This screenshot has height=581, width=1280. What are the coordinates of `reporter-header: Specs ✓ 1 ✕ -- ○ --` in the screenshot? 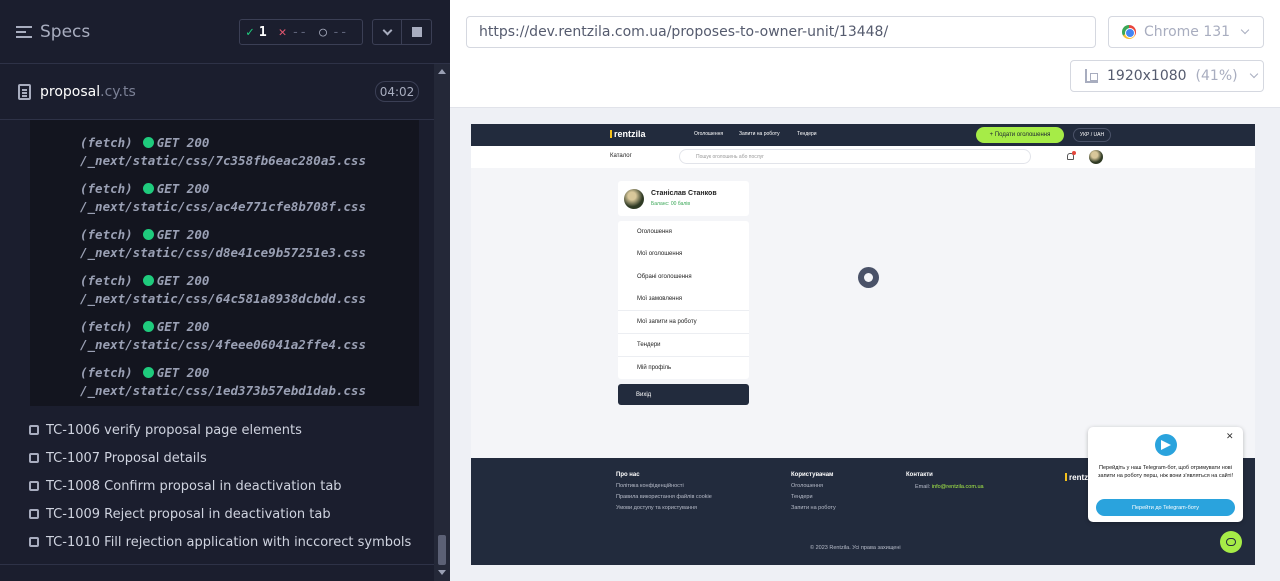 It's located at (225, 32).